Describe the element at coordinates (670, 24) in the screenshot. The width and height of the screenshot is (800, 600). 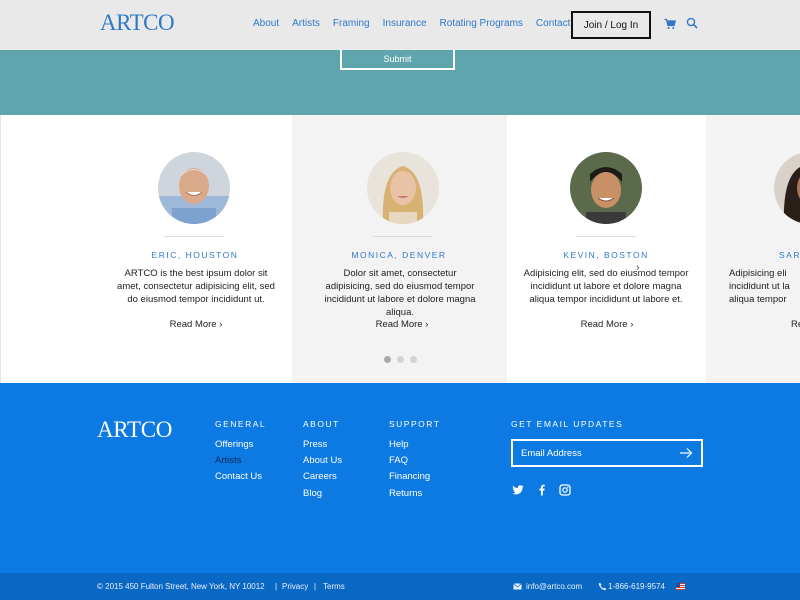
I see `cart-icon` at that location.